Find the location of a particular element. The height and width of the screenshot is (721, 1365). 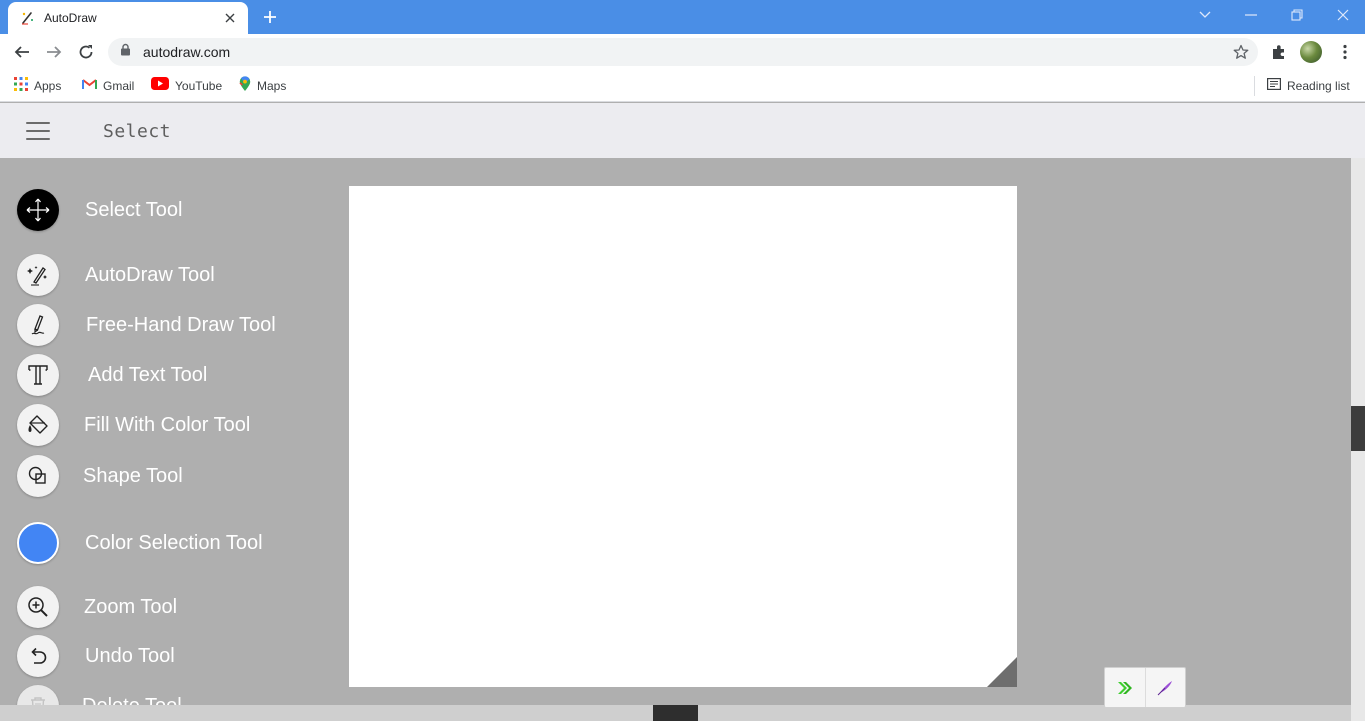

new-tab-button is located at coordinates (270, 17).